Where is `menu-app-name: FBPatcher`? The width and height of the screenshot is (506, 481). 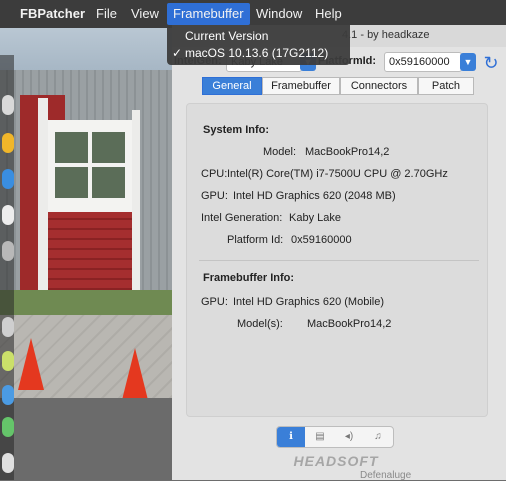 menu-app-name: FBPatcher is located at coordinates (52, 14).